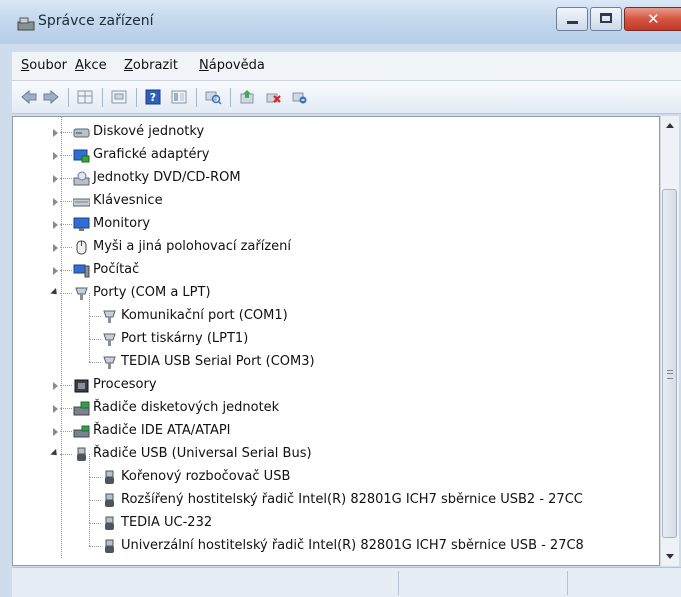  What do you see at coordinates (336, 247) in the screenshot?
I see `tree-category-item: Myši a jiná polohovací zařízení` at bounding box center [336, 247].